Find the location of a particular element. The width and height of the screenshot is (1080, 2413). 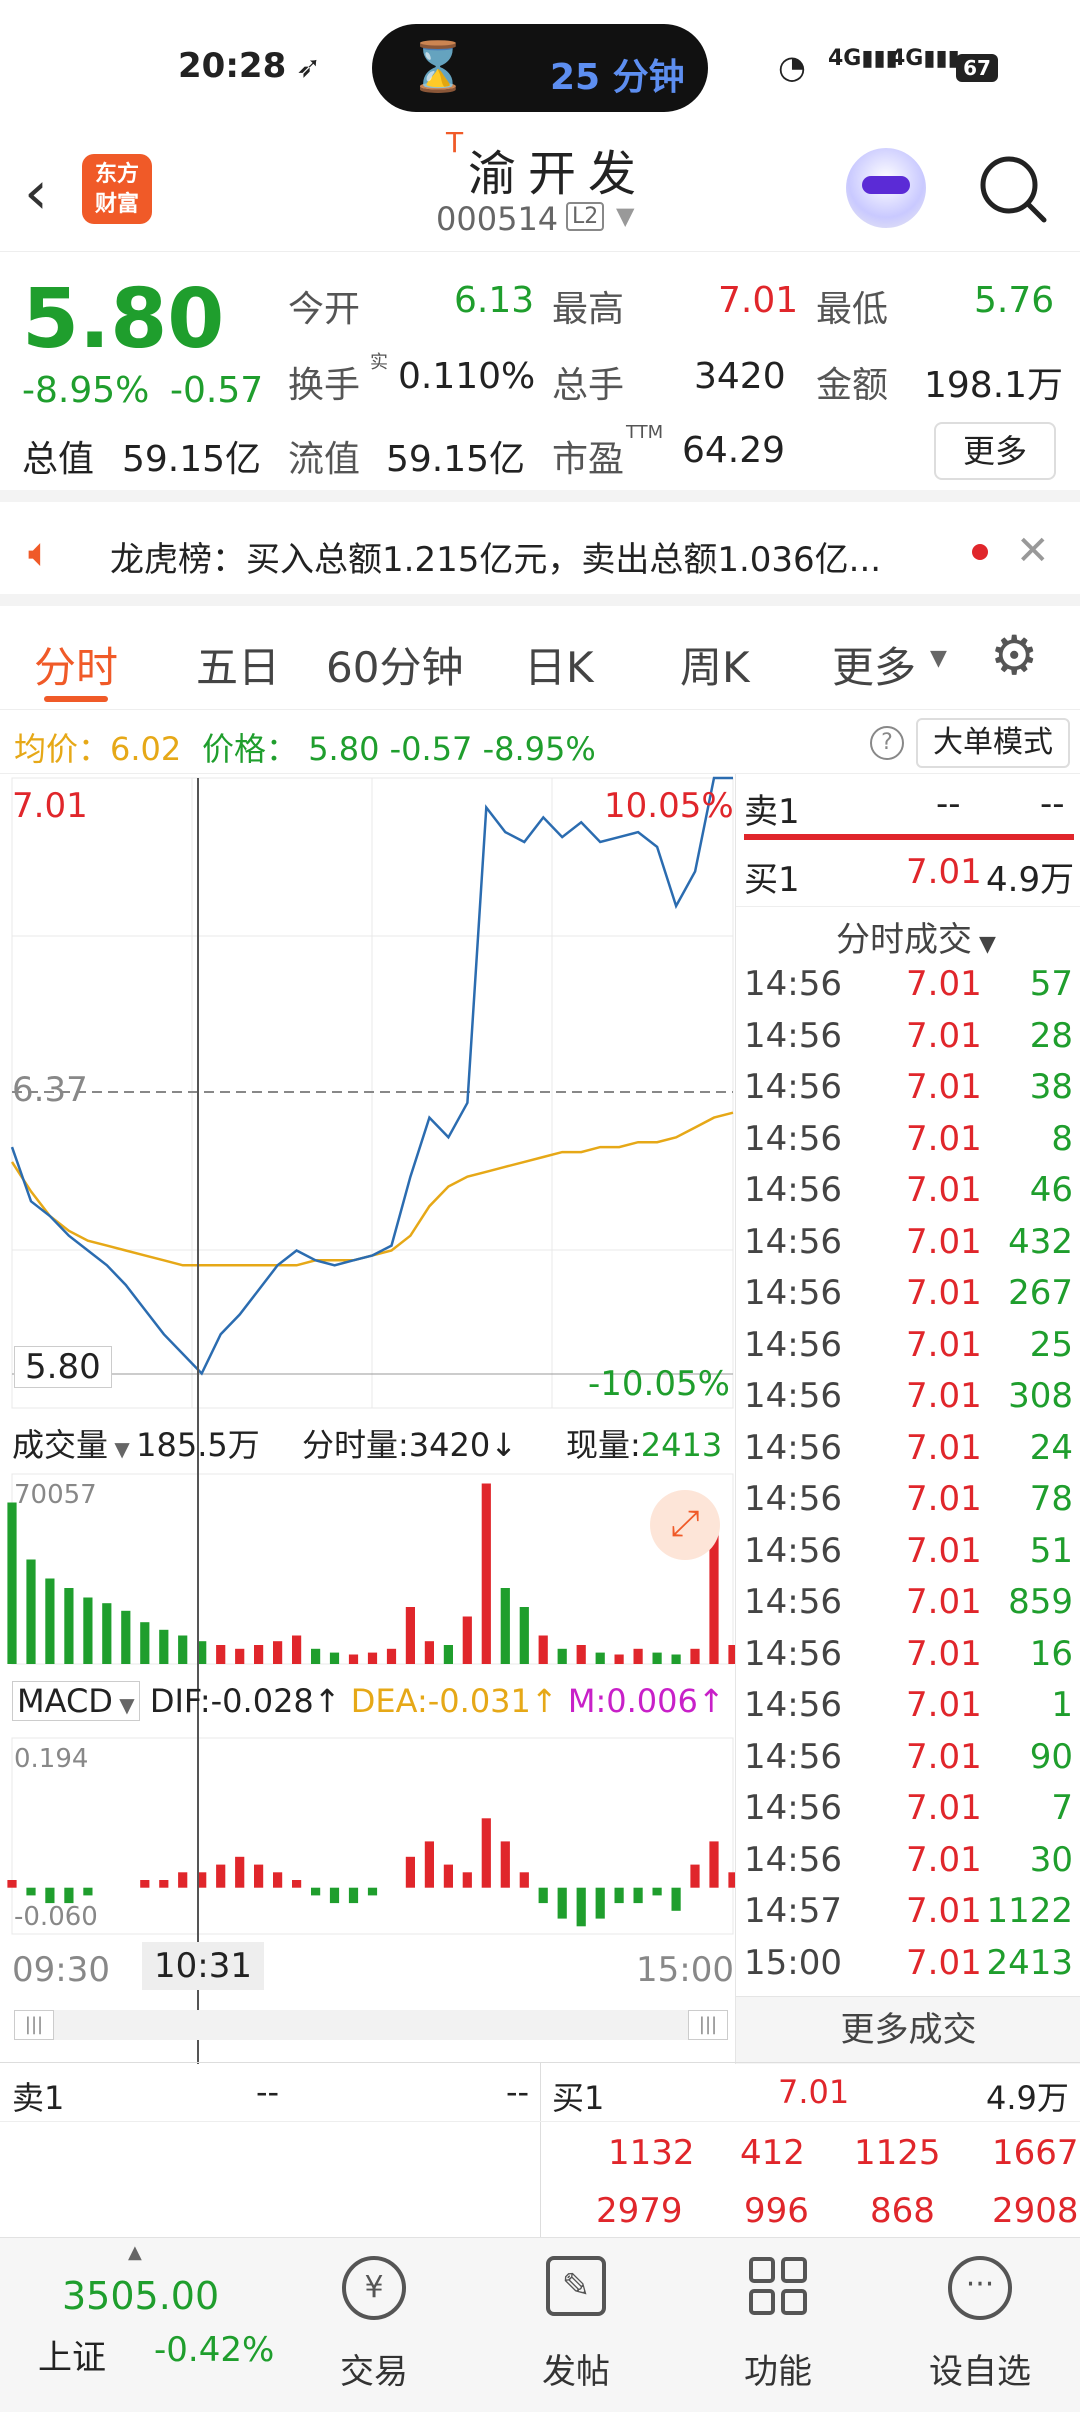

tab-intraday: 分时 is located at coordinates (76, 664).